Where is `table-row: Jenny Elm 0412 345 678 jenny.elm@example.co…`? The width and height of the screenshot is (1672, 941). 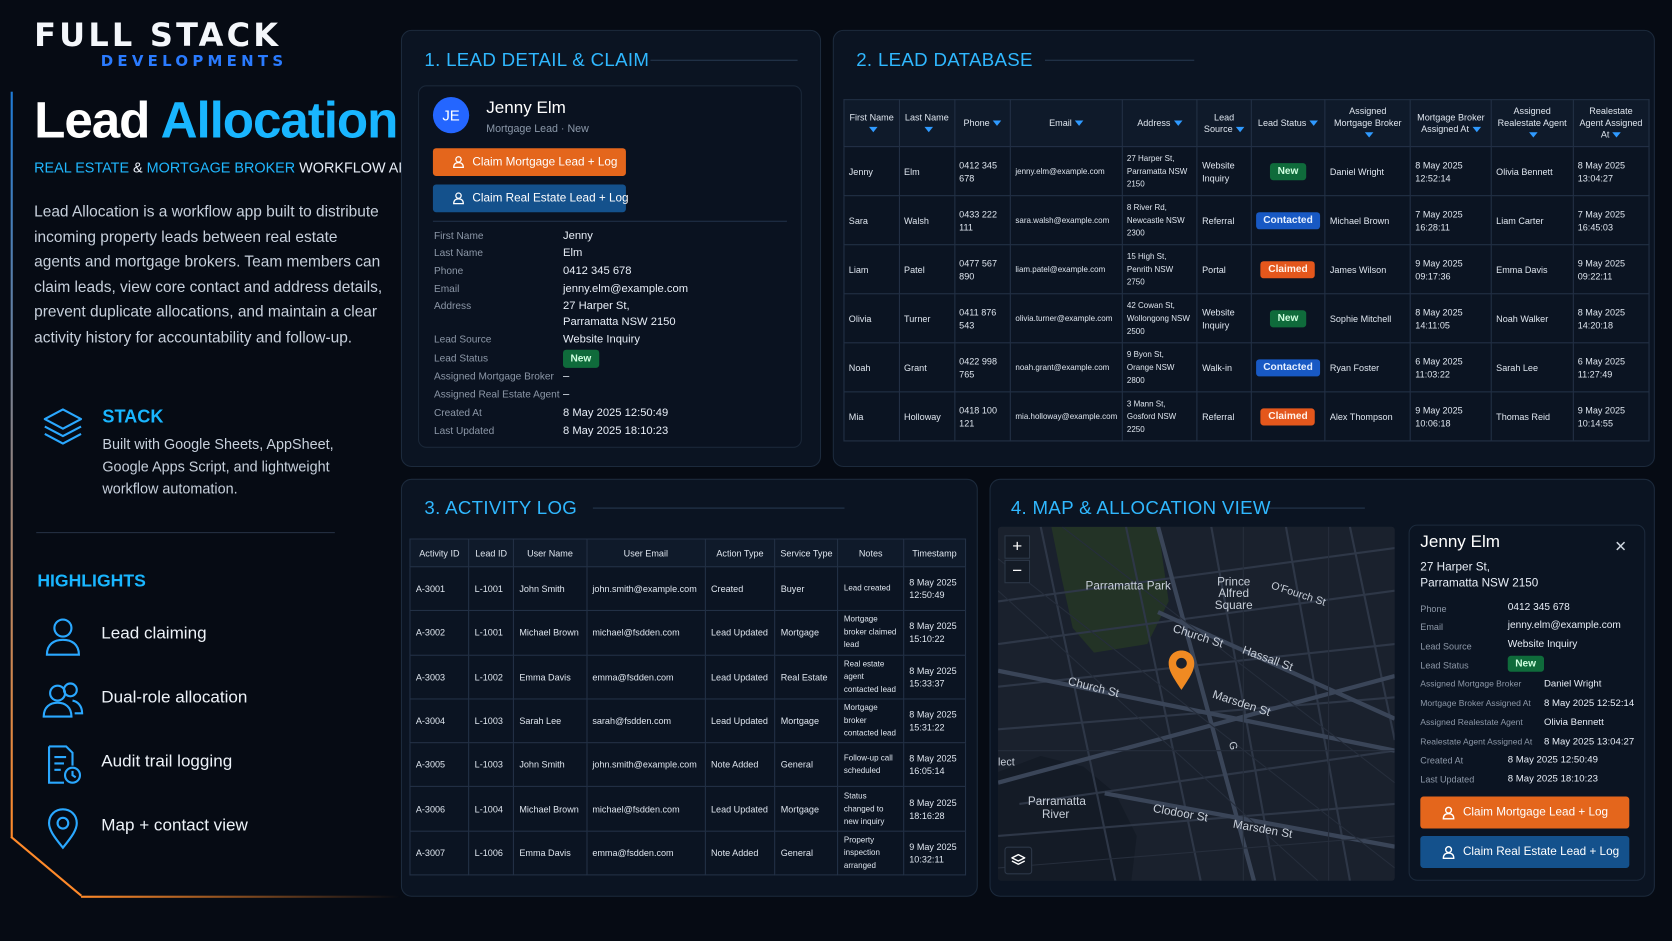 table-row: Jenny Elm 0412 345 678 jenny.elm@example.co… is located at coordinates (1246, 171).